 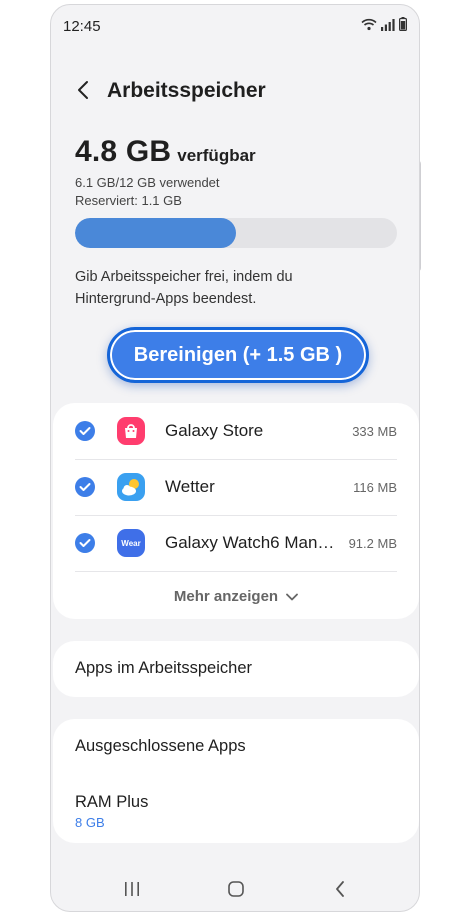 What do you see at coordinates (112, 802) in the screenshot?
I see `ram-plus-label: RAM Plus` at bounding box center [112, 802].